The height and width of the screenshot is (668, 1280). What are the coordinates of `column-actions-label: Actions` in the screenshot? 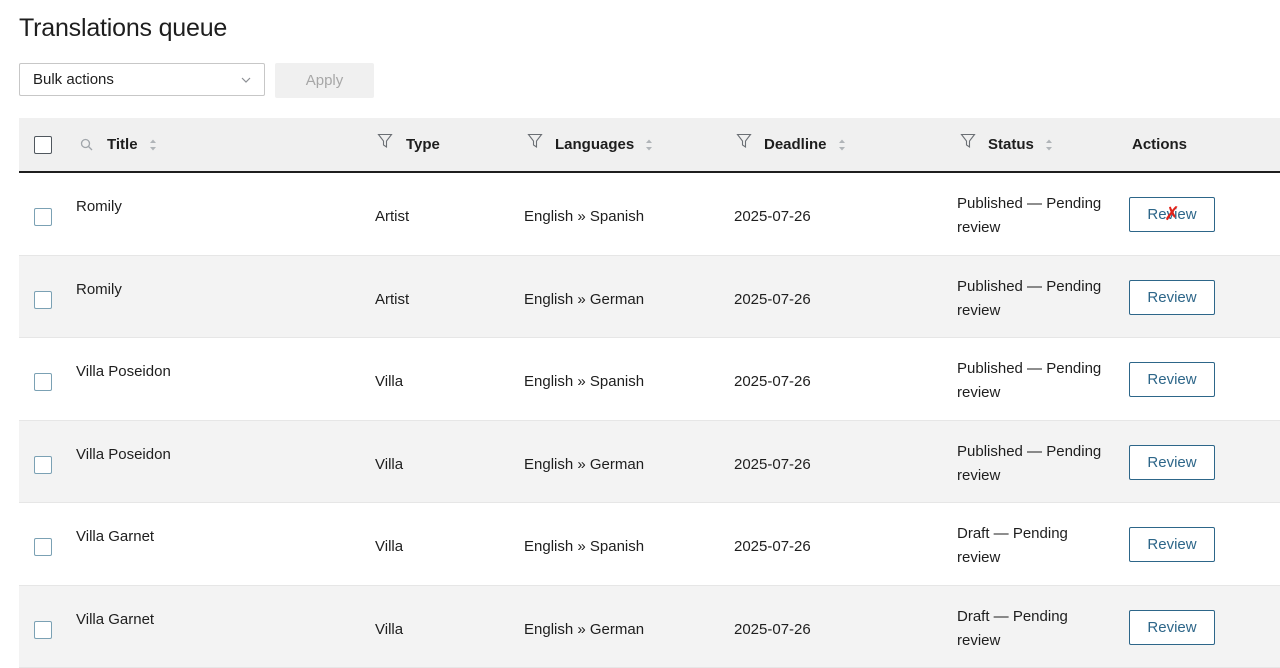 It's located at (1159, 144).